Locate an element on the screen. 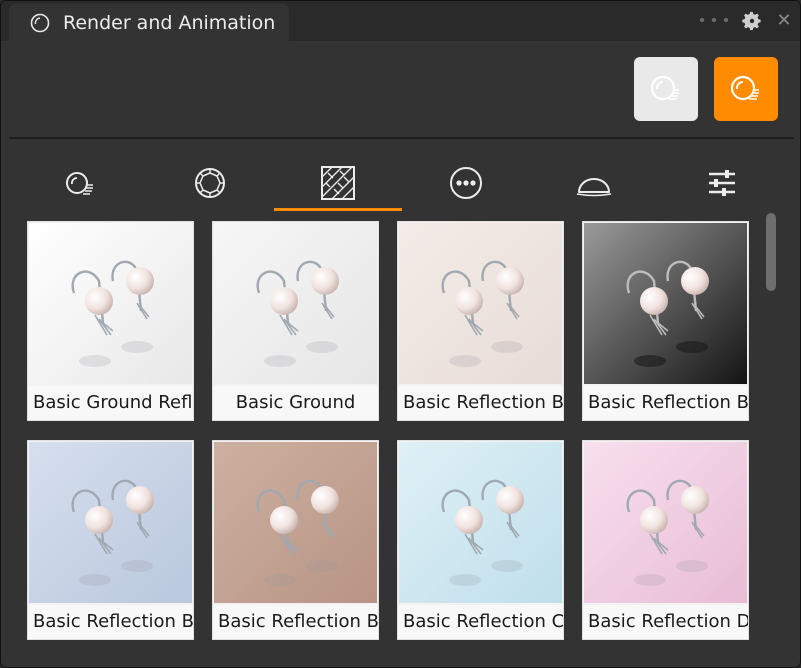 This screenshot has width=801, height=668. gear-icon is located at coordinates (752, 21).